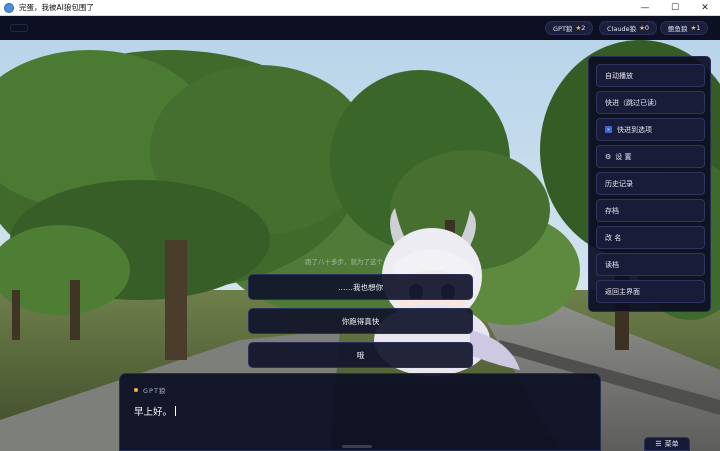 This screenshot has height=451, width=720. I want to click on text-caret, so click(176, 411).